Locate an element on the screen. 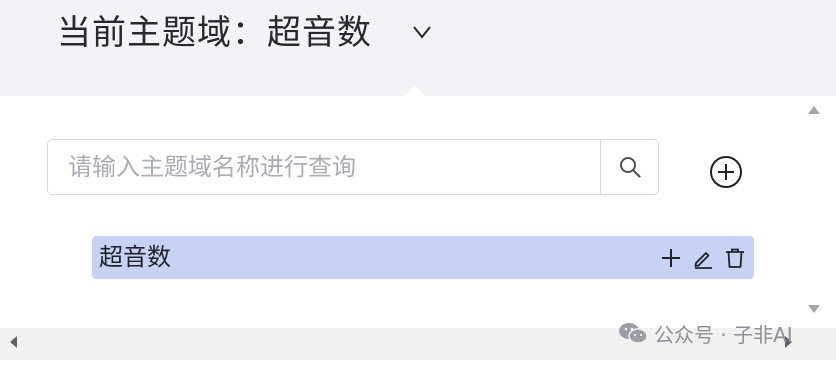  vertical-scrollbar is located at coordinates (821, 212).